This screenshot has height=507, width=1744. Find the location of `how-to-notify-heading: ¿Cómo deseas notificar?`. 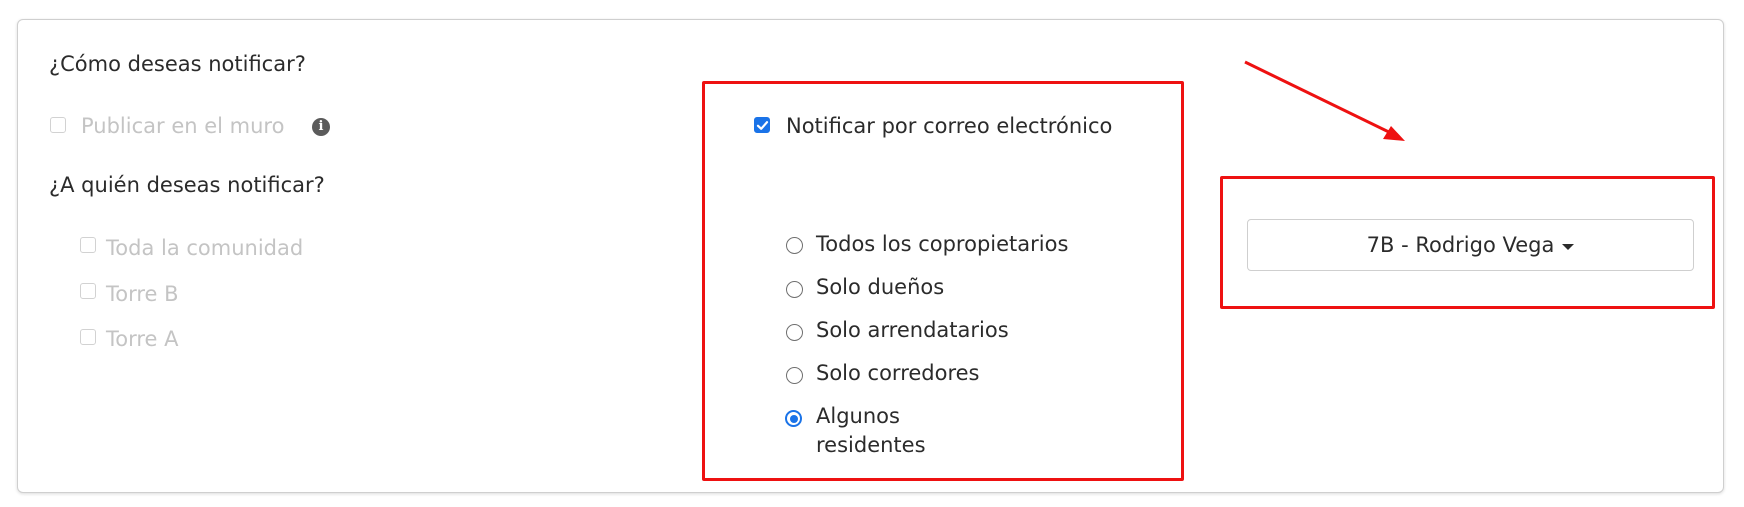

how-to-notify-heading: ¿Cómo deseas notificar? is located at coordinates (177, 64).